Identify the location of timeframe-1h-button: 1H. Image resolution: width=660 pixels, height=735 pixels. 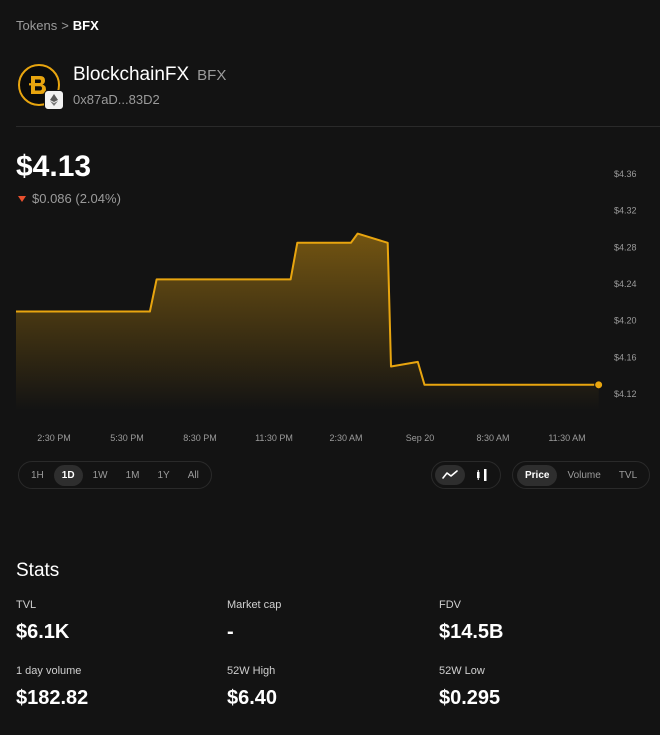
(37, 475).